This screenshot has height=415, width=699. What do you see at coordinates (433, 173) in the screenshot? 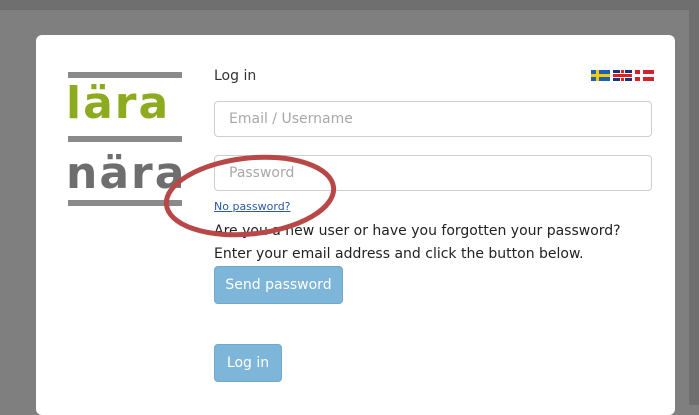
I see `password-field` at bounding box center [433, 173].